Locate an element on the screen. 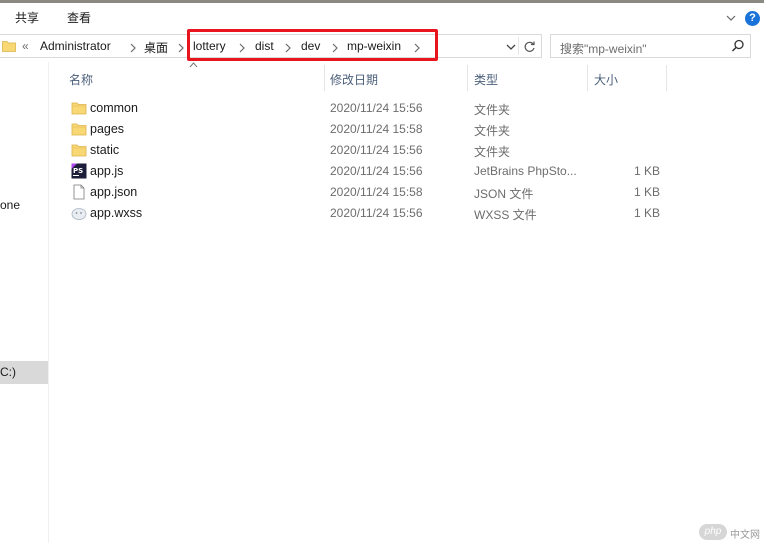 This screenshot has width=764, height=543. search-icon is located at coordinates (738, 46).